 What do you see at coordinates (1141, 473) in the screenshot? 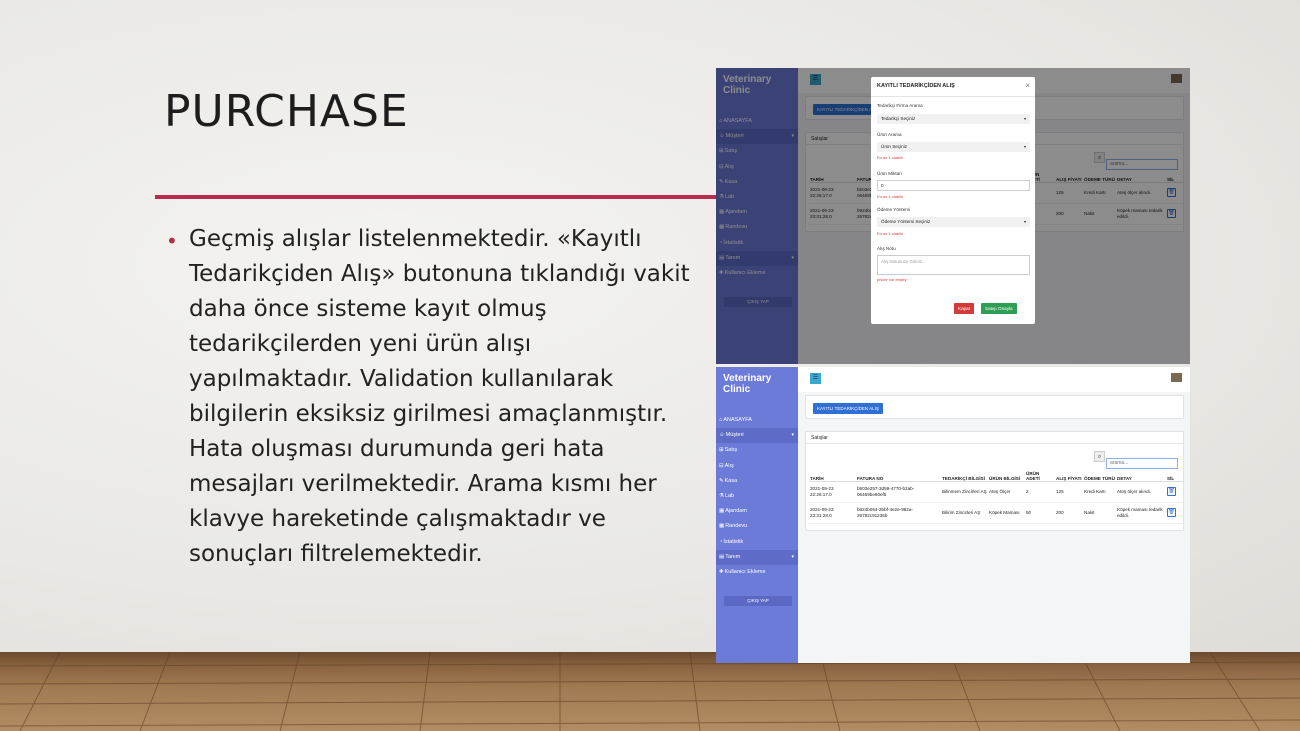
I see `column-header: DETAY` at bounding box center [1141, 473].